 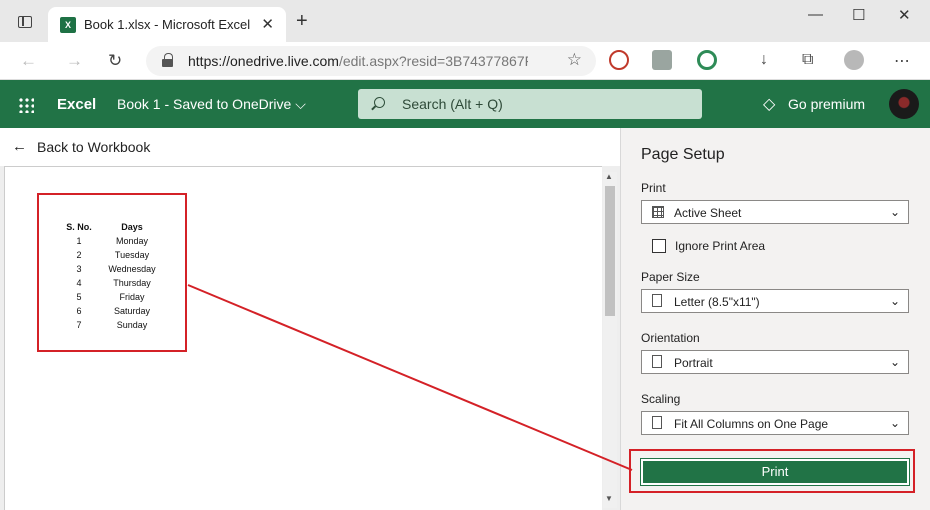 What do you see at coordinates (112, 272) in the screenshot?
I see `table-highlight-box` at bounding box center [112, 272].